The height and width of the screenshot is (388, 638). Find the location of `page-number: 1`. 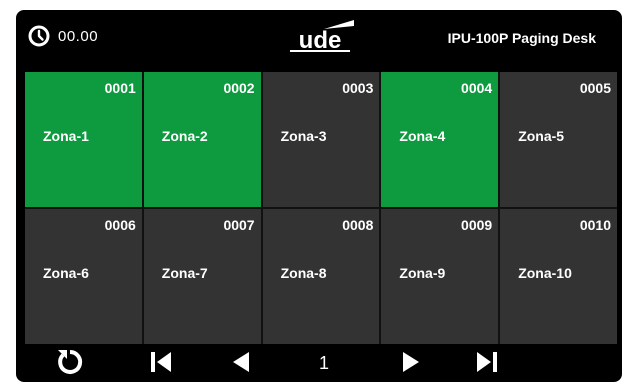

page-number: 1 is located at coordinates (324, 363).